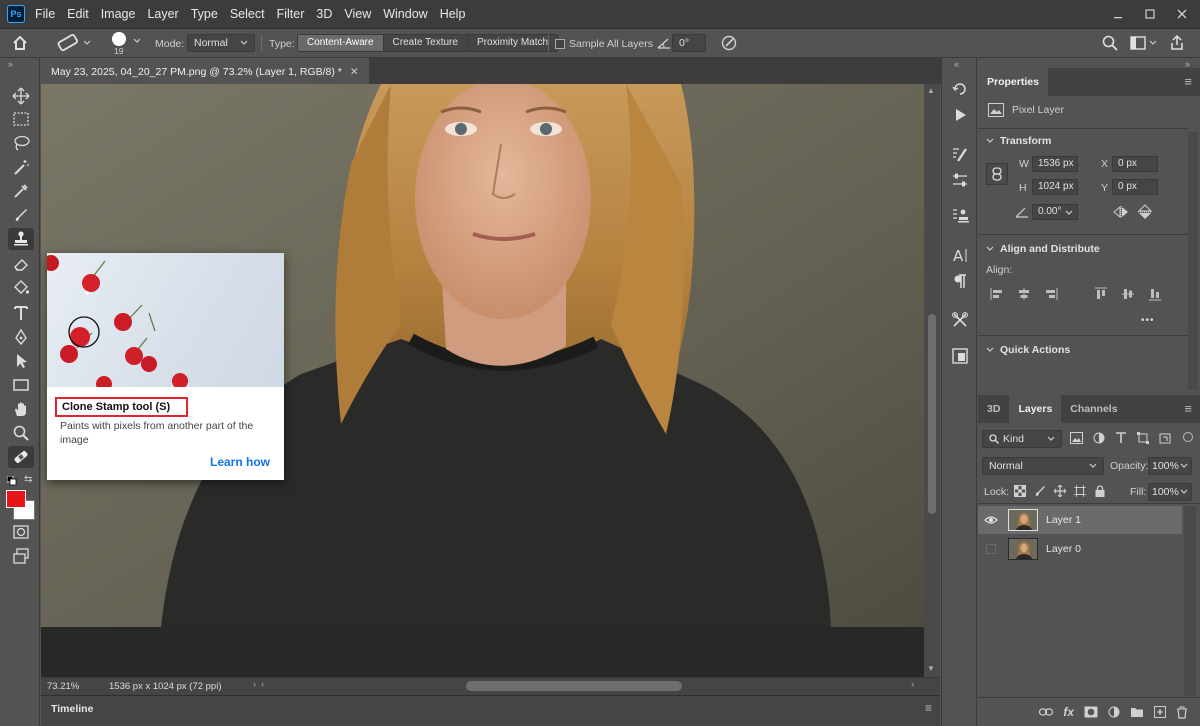 The height and width of the screenshot is (726, 1200). What do you see at coordinates (912, 684) in the screenshot?
I see `scroll-right-icon: ›` at bounding box center [912, 684].